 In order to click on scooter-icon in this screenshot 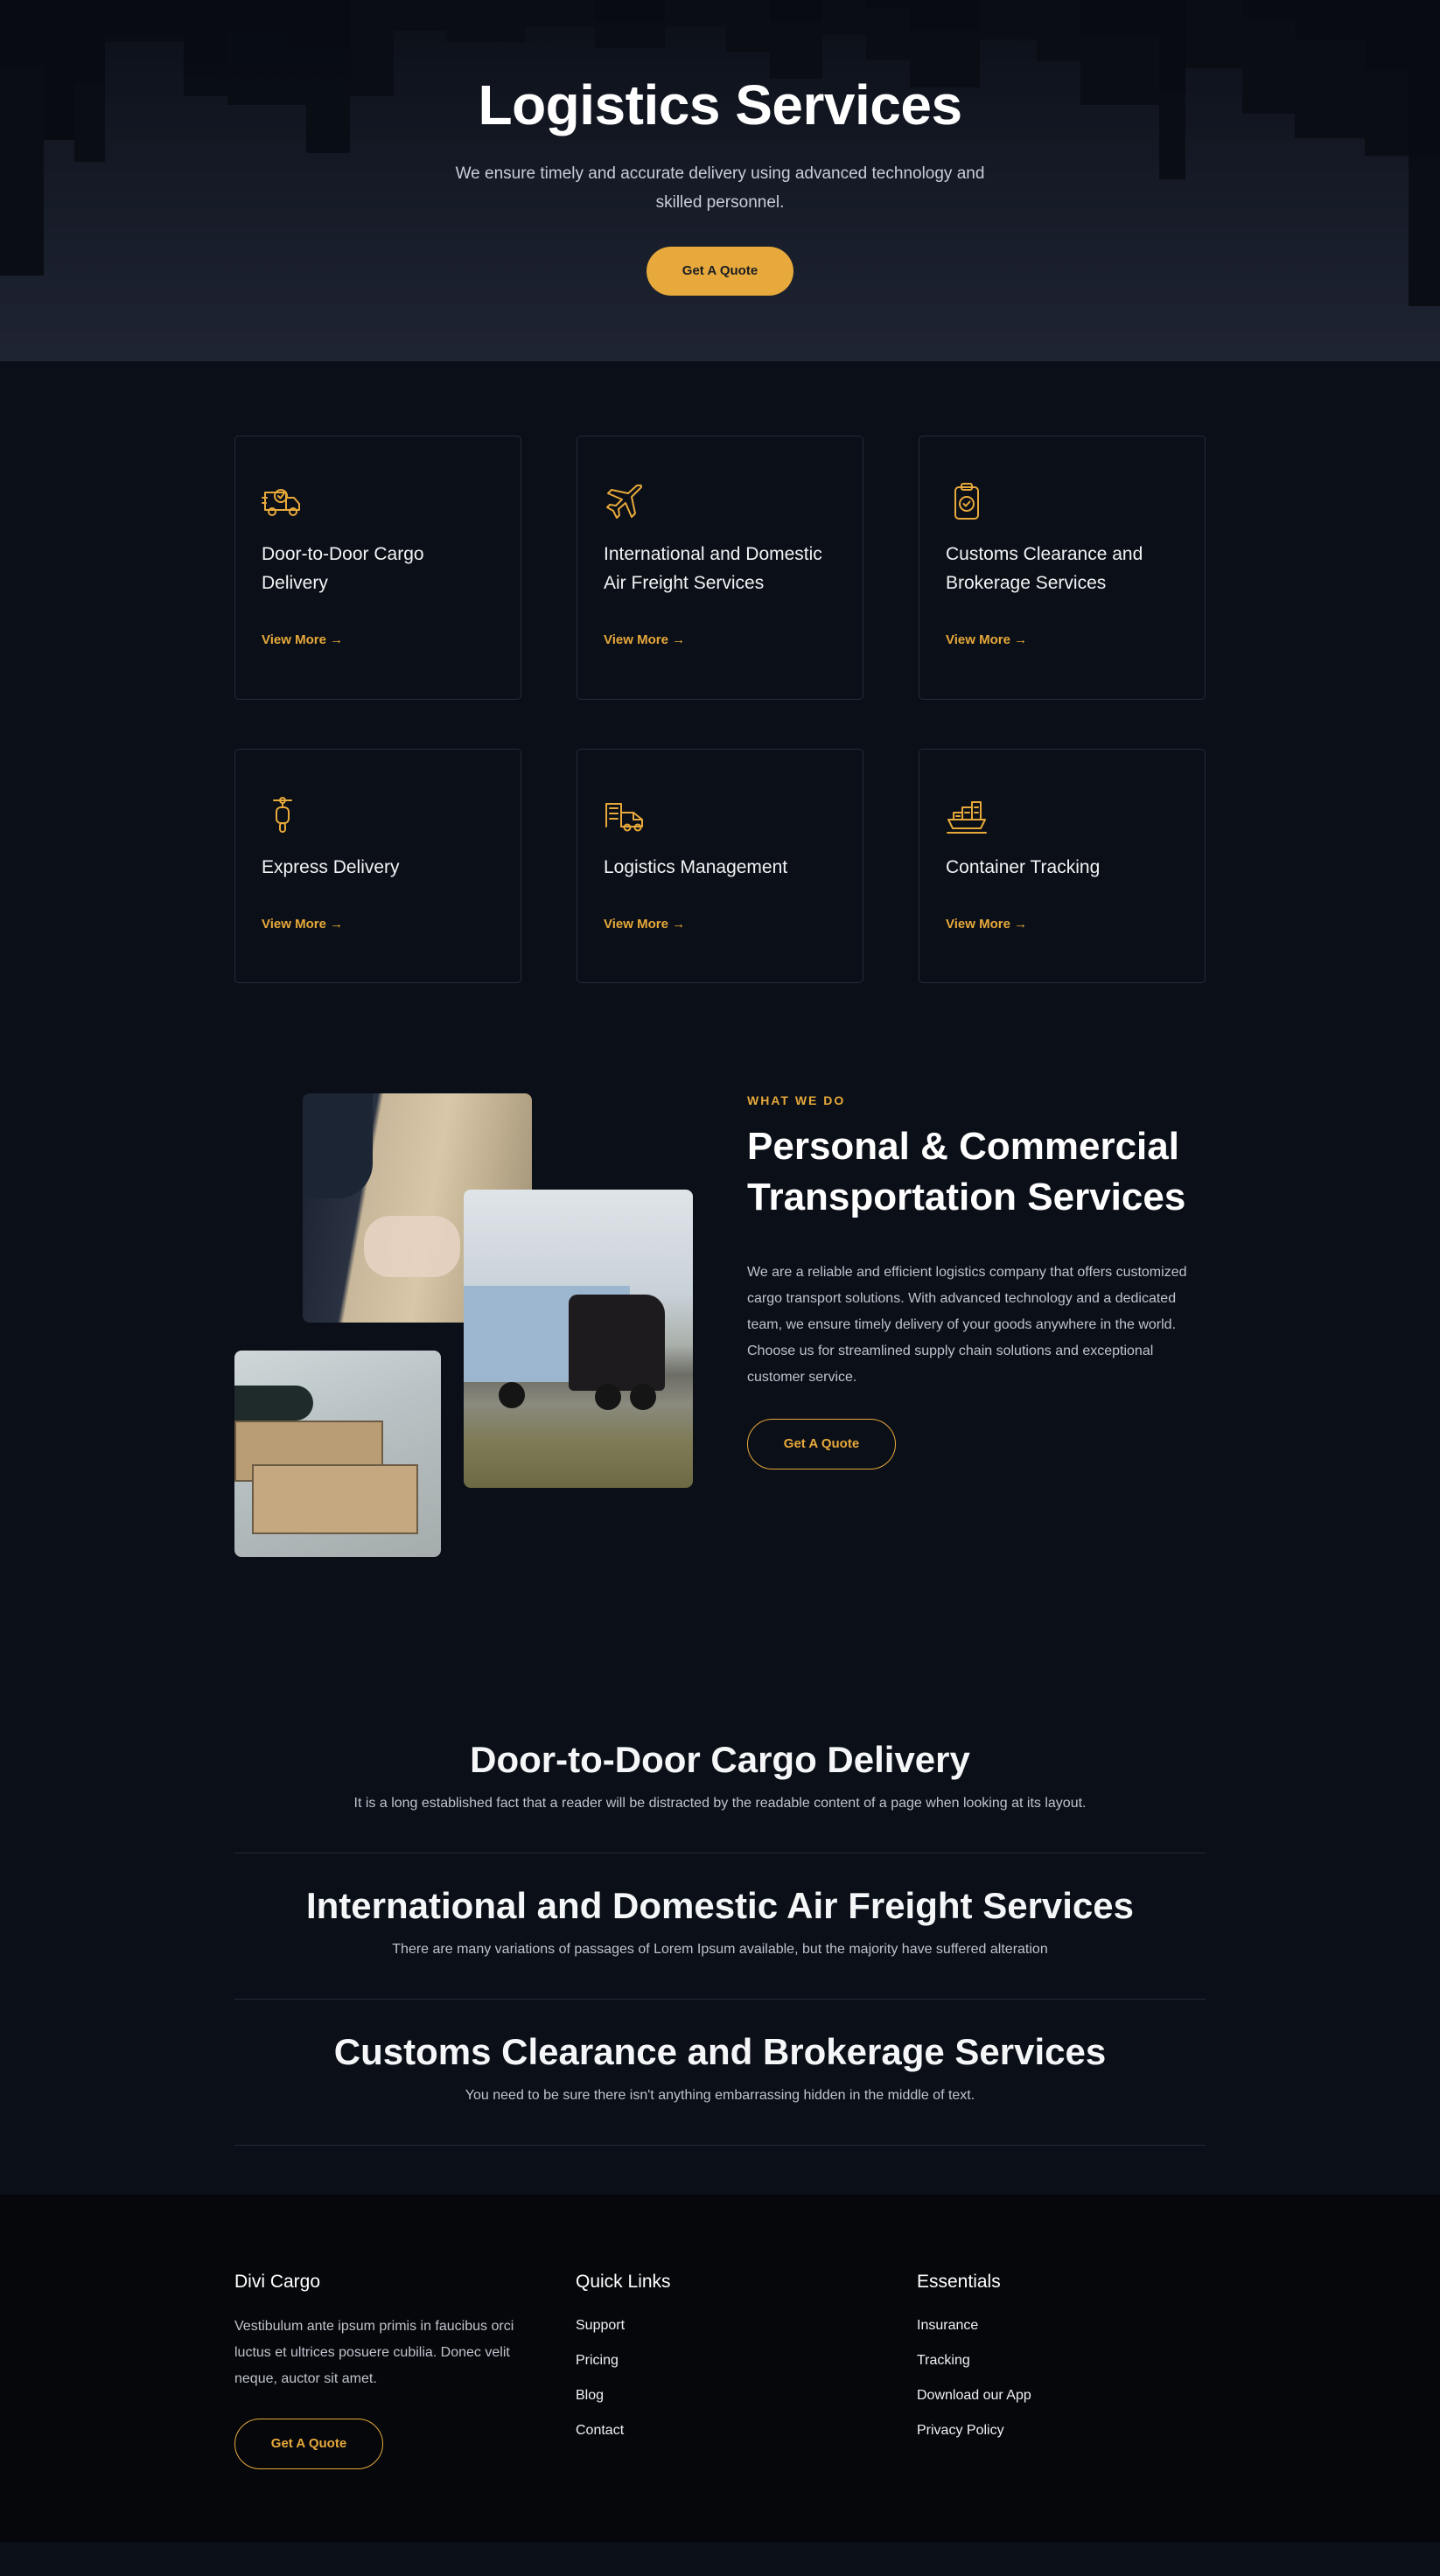, I will do `click(282, 815)`.